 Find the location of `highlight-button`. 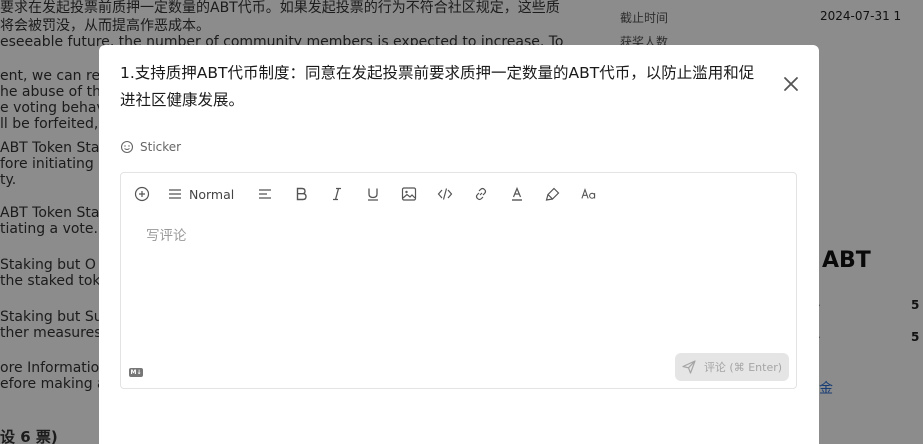

highlight-button is located at coordinates (553, 194).